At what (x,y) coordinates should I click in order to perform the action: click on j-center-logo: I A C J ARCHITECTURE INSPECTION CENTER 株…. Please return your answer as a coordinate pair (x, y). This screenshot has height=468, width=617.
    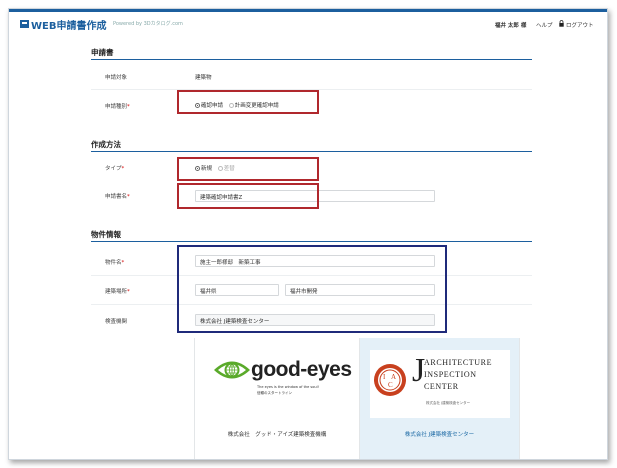
    Looking at the image, I should click on (440, 384).